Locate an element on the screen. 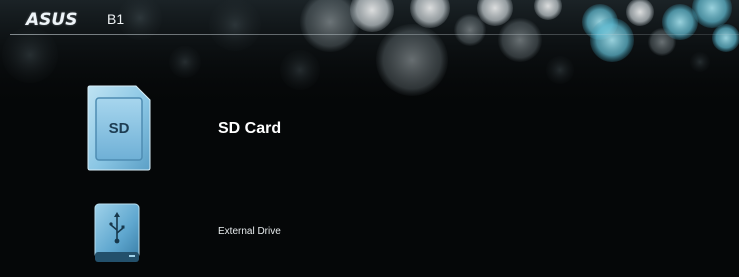 Image resolution: width=739 pixels, height=277 pixels. header-divider is located at coordinates (374, 34).